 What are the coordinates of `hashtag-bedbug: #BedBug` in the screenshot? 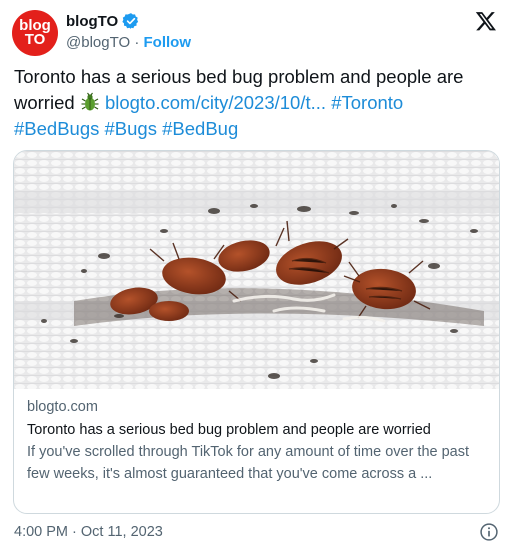 It's located at (200, 128).